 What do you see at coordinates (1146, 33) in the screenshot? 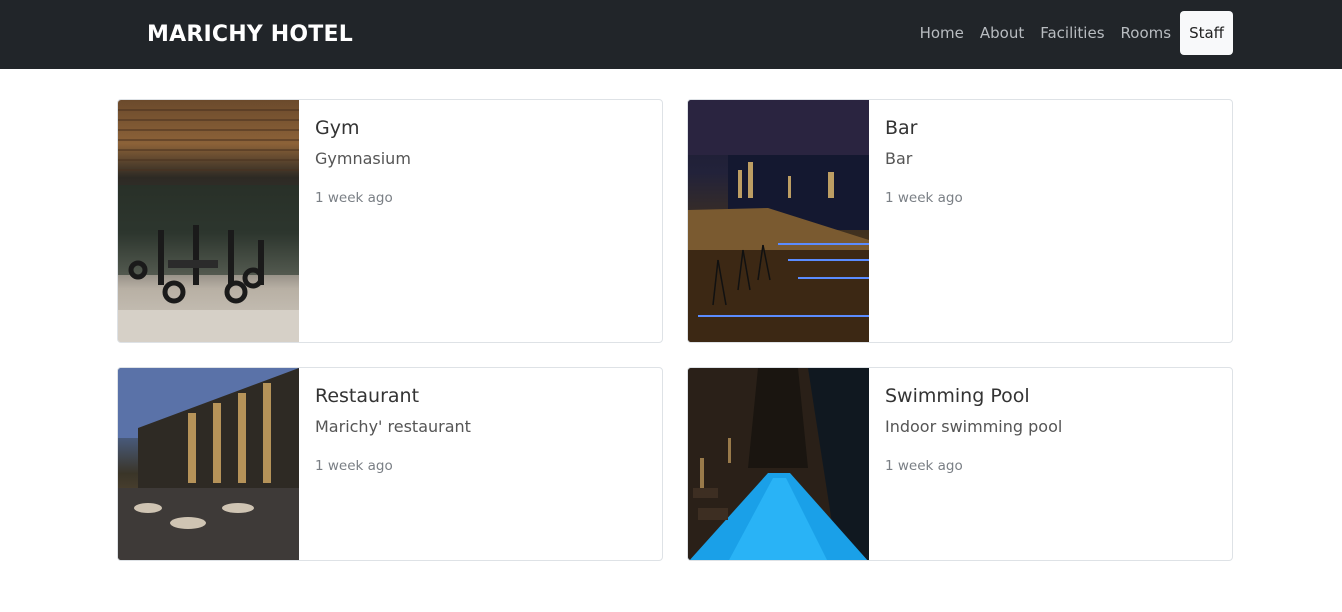
I see `nav-link-rooms: Rooms` at bounding box center [1146, 33].